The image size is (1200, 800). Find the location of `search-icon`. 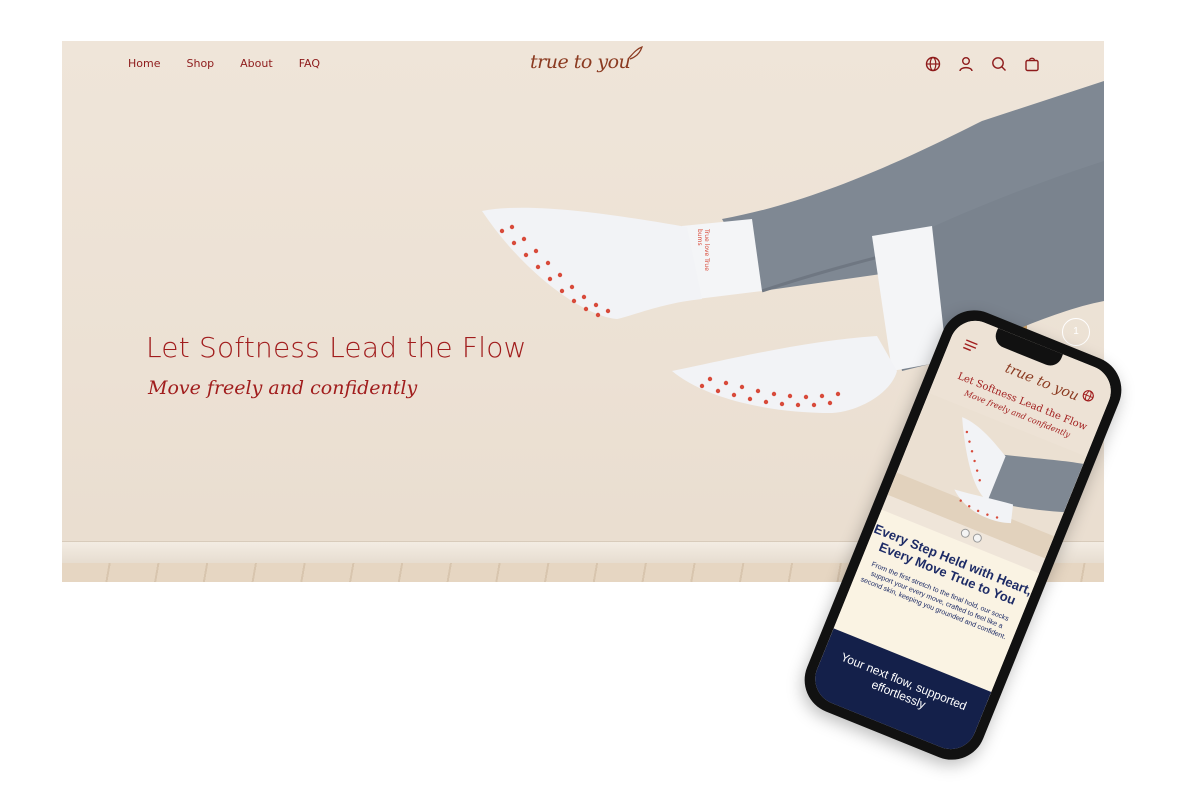

search-icon is located at coordinates (999, 64).